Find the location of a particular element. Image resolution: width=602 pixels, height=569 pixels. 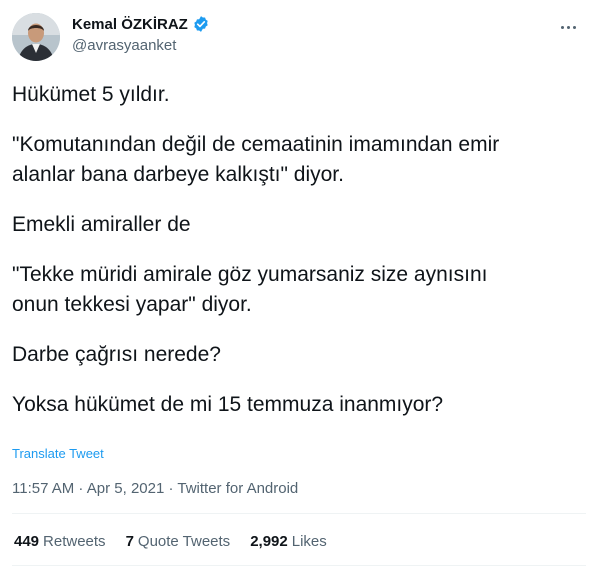

tweet-paragraph: Darbe çağrısı nerede? is located at coordinates (116, 354).